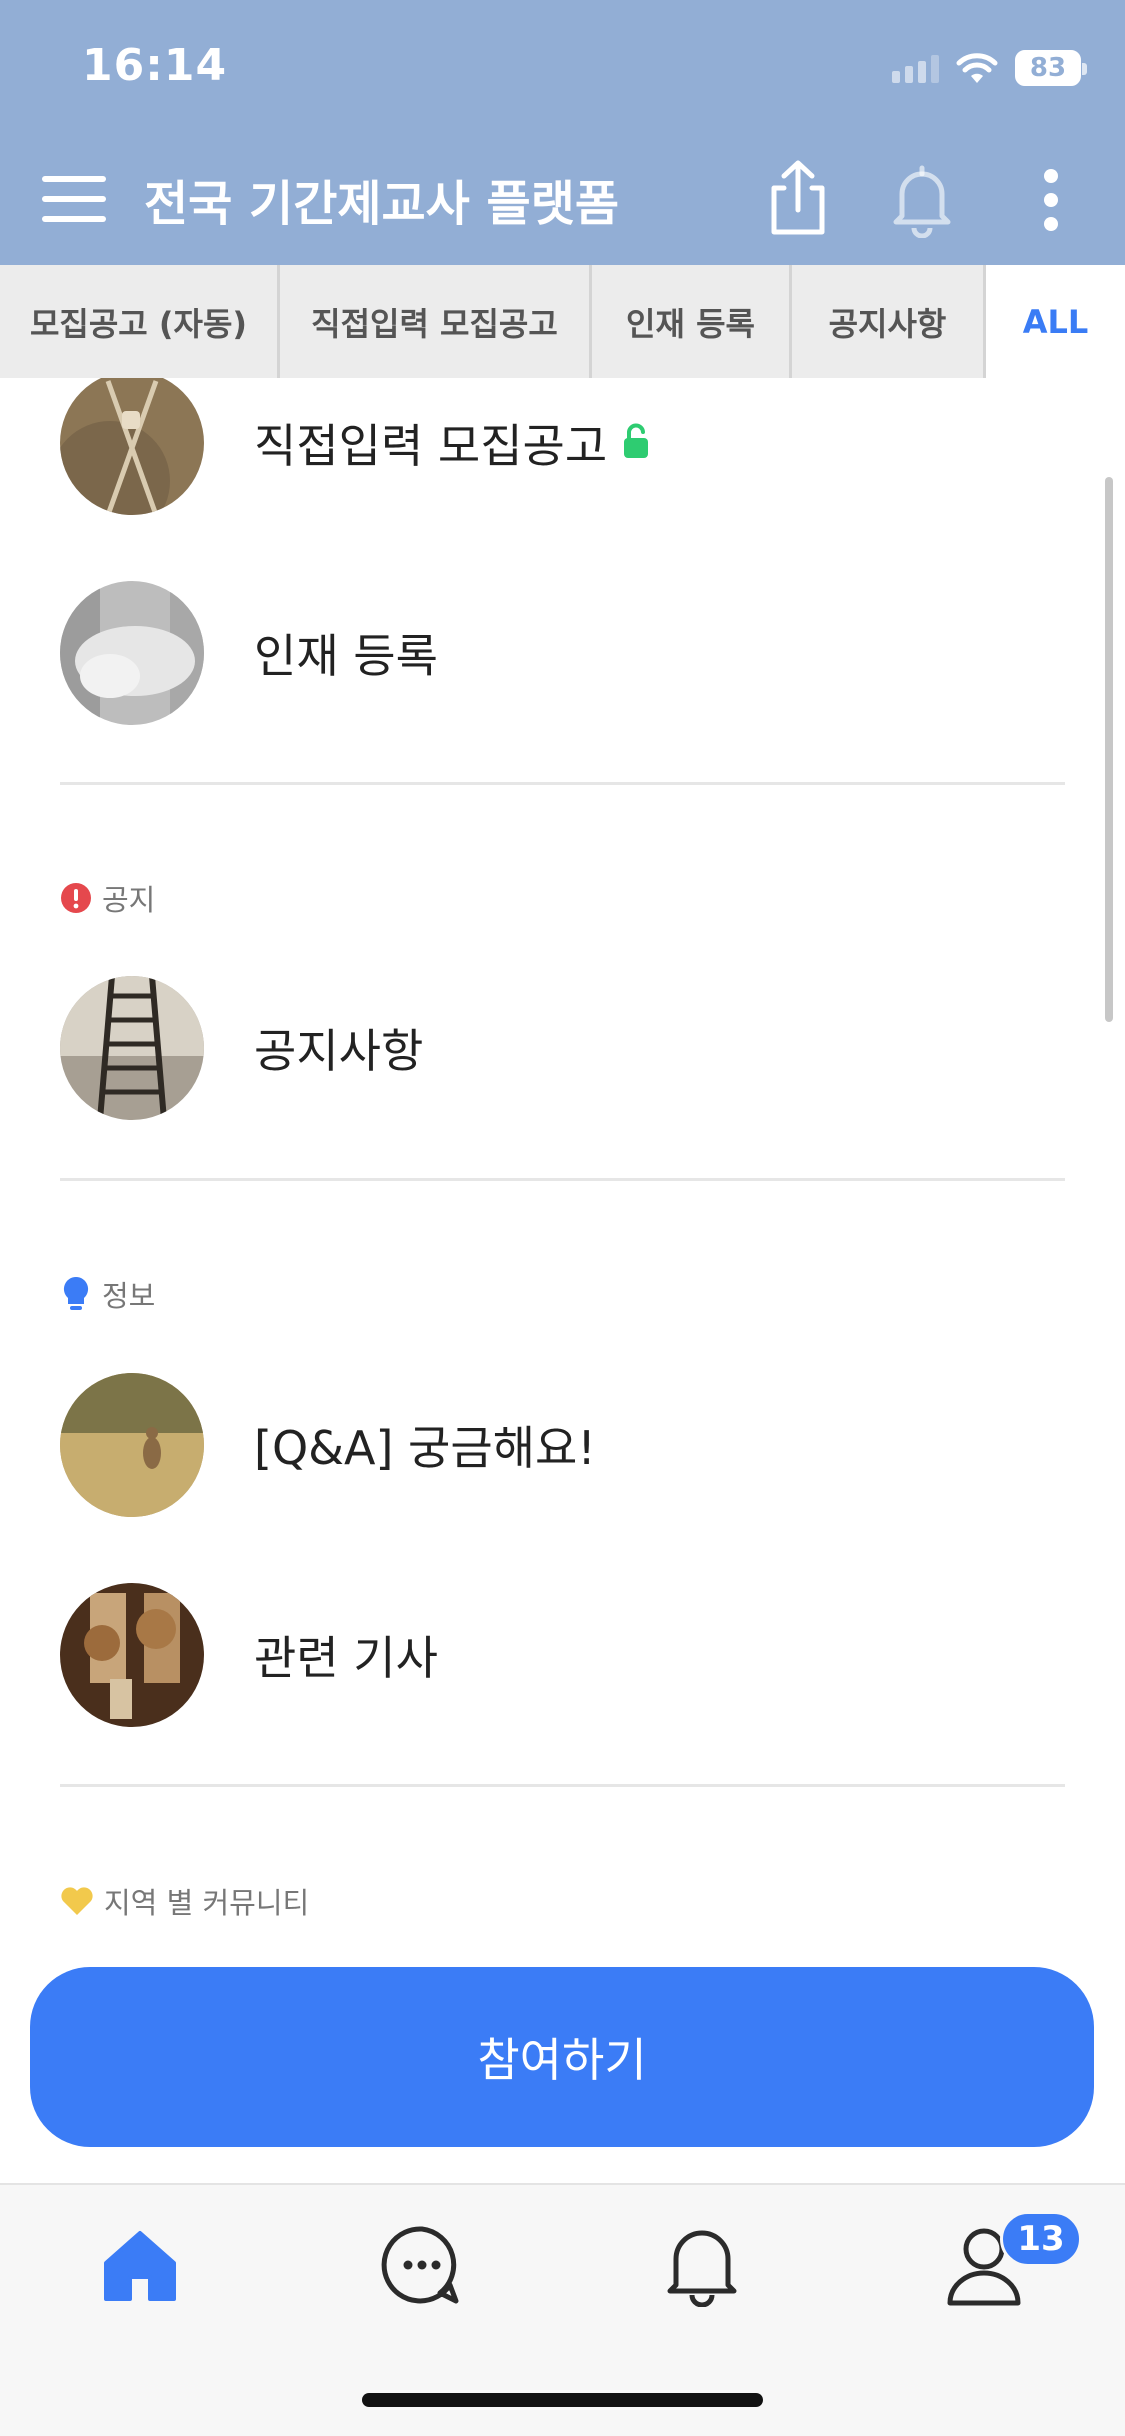 This screenshot has width=1125, height=2436. Describe the element at coordinates (431, 446) in the screenshot. I see `list-item-label: 직접입력 모집공고` at that location.